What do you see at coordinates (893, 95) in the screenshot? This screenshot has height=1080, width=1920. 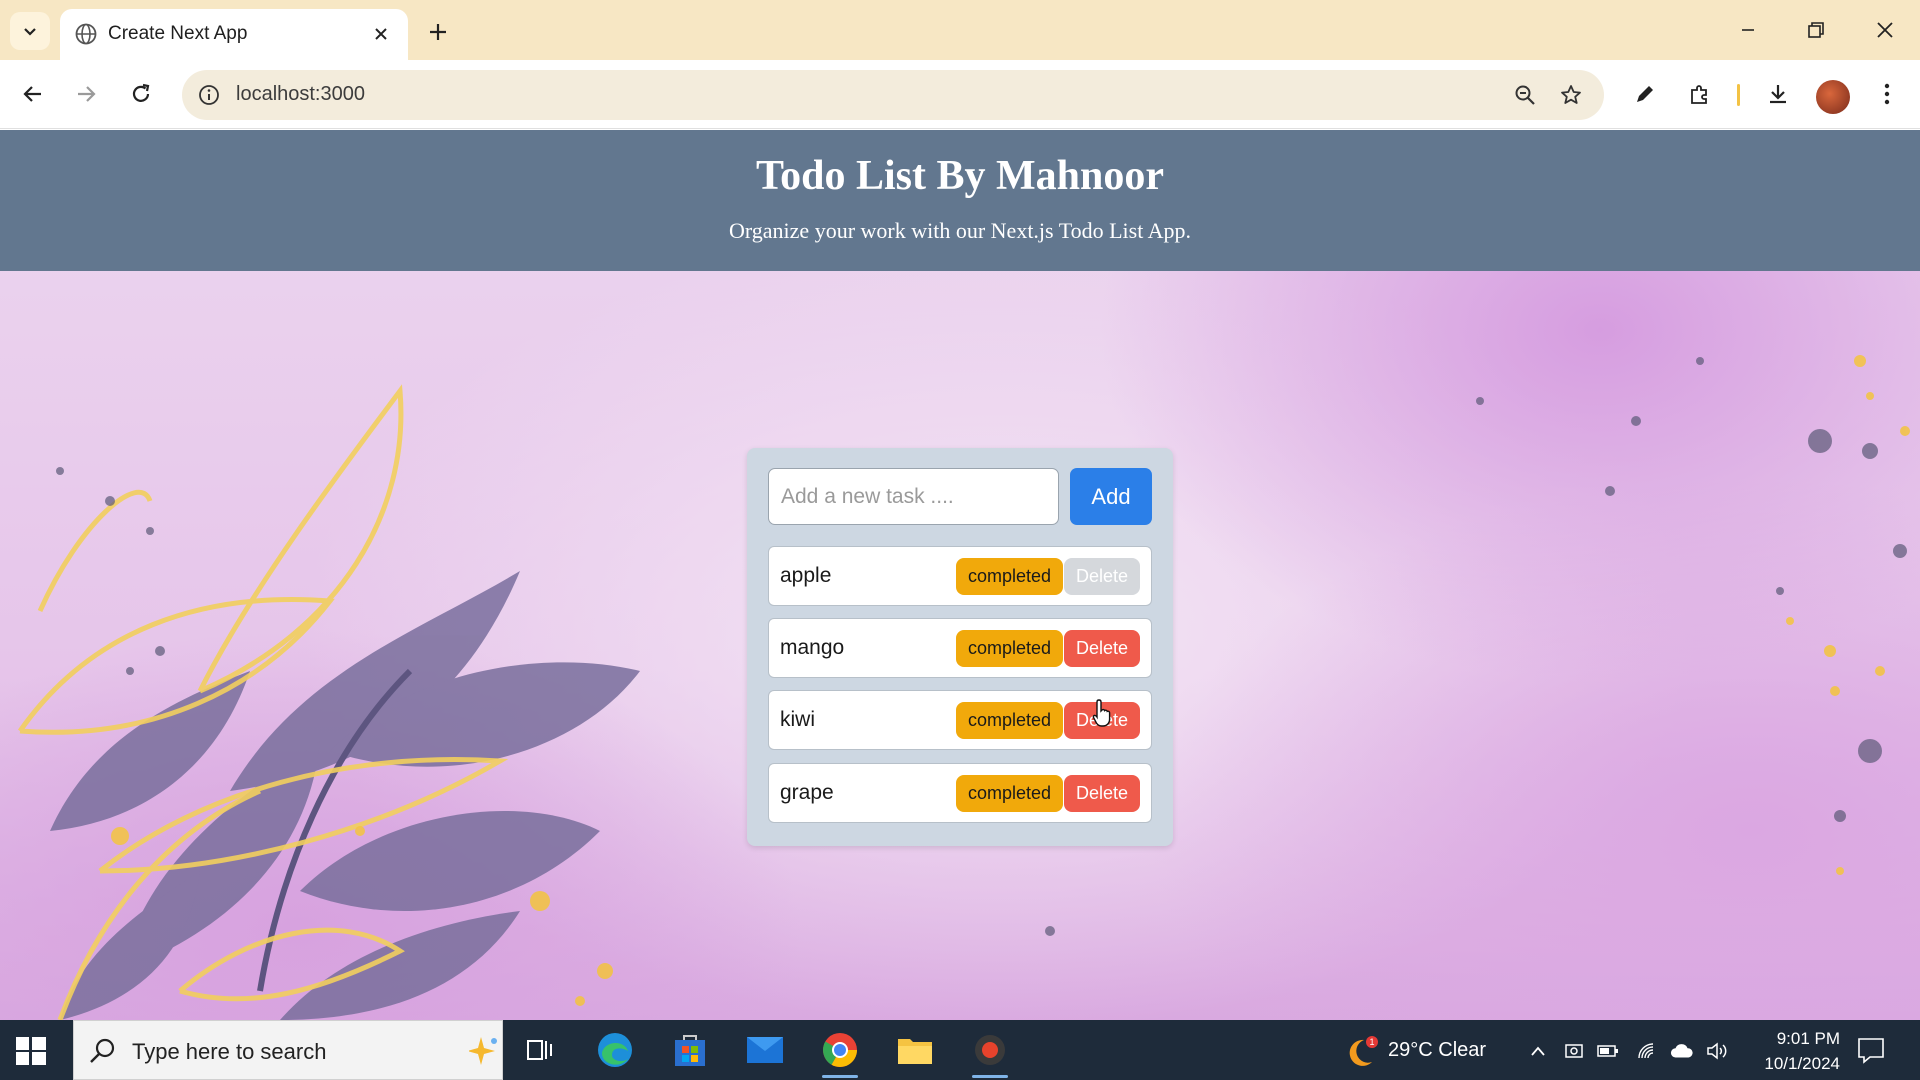 I see `address-bar: localhost:3000` at bounding box center [893, 95].